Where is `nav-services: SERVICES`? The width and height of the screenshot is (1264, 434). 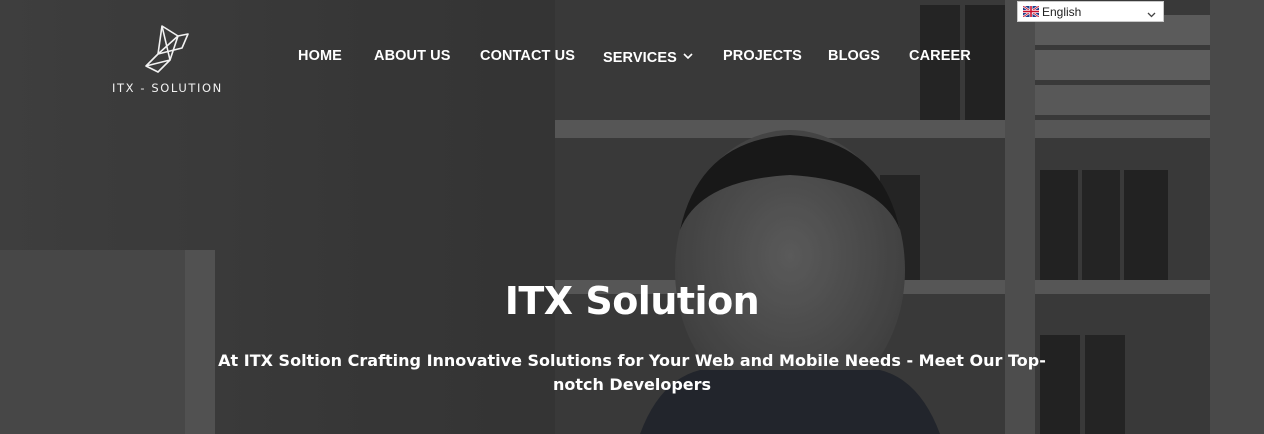
nav-services: SERVICES is located at coordinates (648, 57).